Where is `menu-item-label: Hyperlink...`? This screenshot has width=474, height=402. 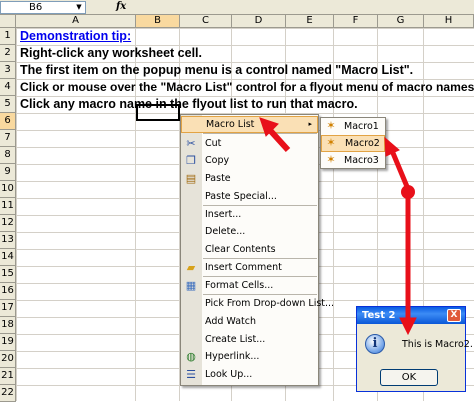
menu-item-label: Hyperlink... is located at coordinates (232, 356).